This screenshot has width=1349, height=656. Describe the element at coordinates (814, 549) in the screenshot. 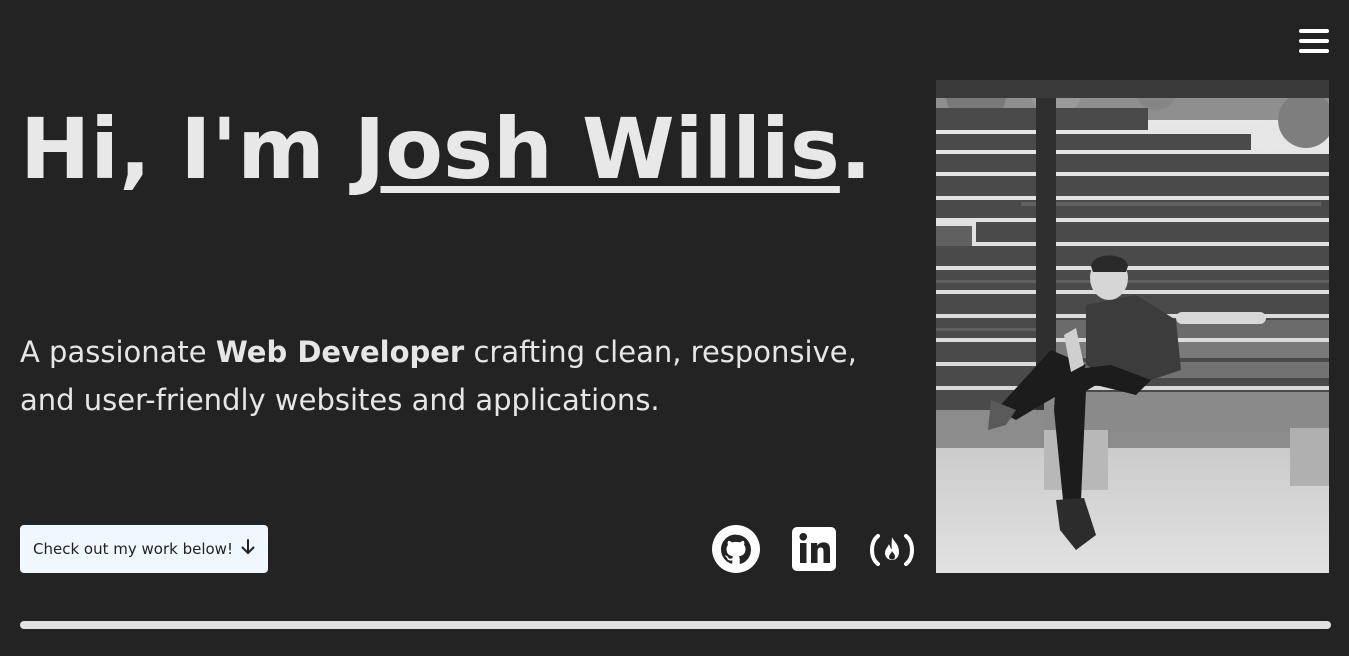

I see `linkedin-icon` at that location.